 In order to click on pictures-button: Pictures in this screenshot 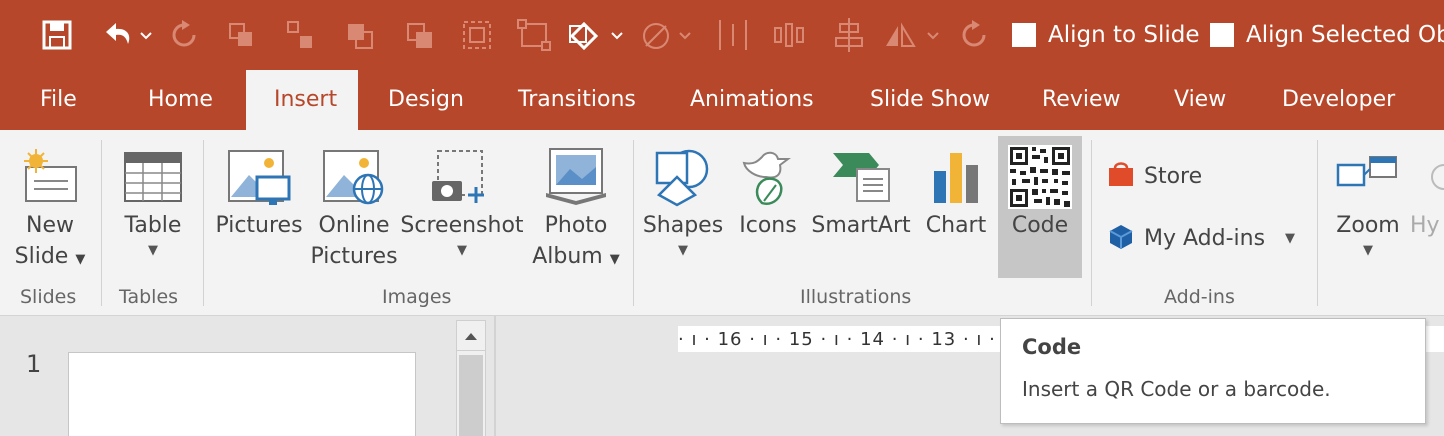, I will do `click(259, 185)`.